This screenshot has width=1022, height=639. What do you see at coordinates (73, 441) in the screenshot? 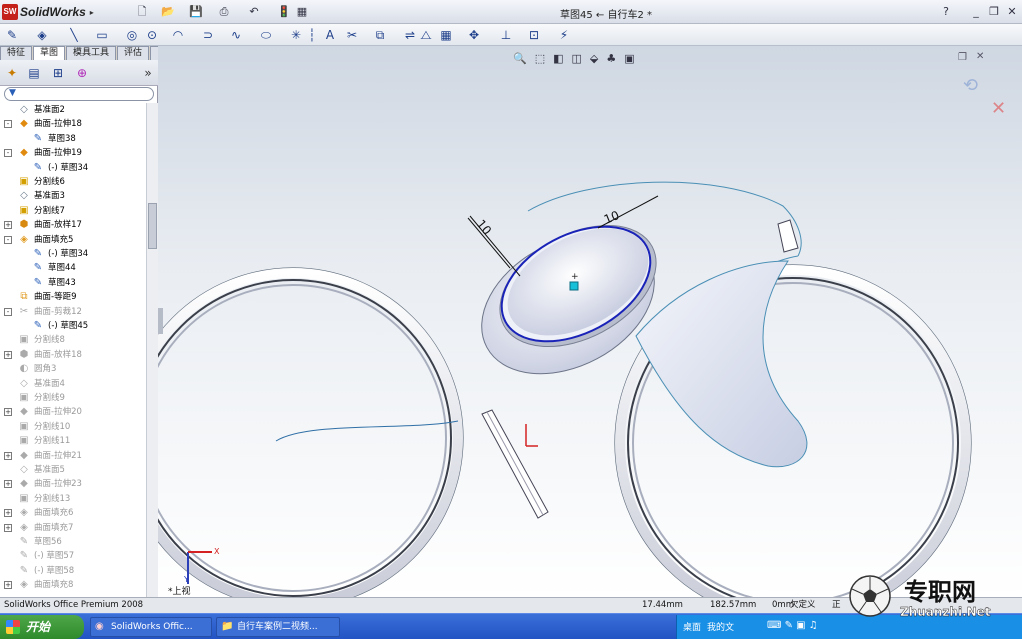
I see `tree-item: ▣ 分割线11` at bounding box center [73, 441].